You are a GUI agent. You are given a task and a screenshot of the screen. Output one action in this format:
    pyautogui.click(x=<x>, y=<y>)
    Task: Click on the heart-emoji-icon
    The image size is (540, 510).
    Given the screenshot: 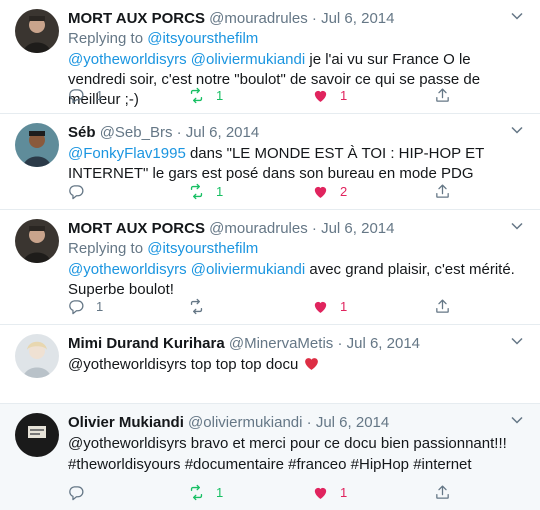 What is the action you would take?
    pyautogui.click(x=311, y=364)
    